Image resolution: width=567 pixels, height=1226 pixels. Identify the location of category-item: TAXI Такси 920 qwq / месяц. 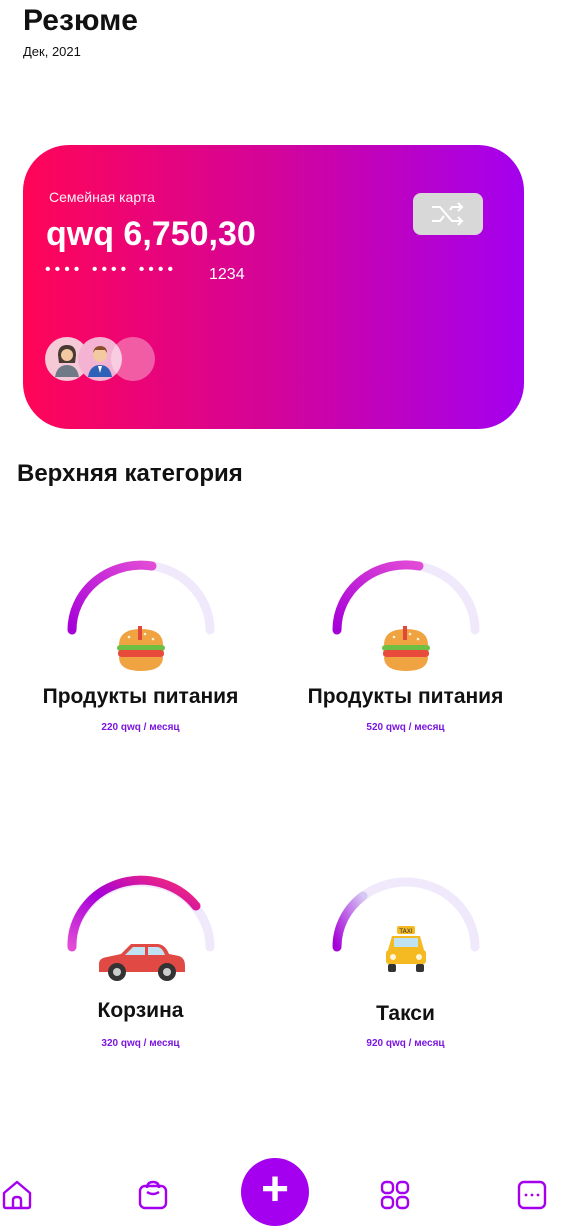
(405, 967).